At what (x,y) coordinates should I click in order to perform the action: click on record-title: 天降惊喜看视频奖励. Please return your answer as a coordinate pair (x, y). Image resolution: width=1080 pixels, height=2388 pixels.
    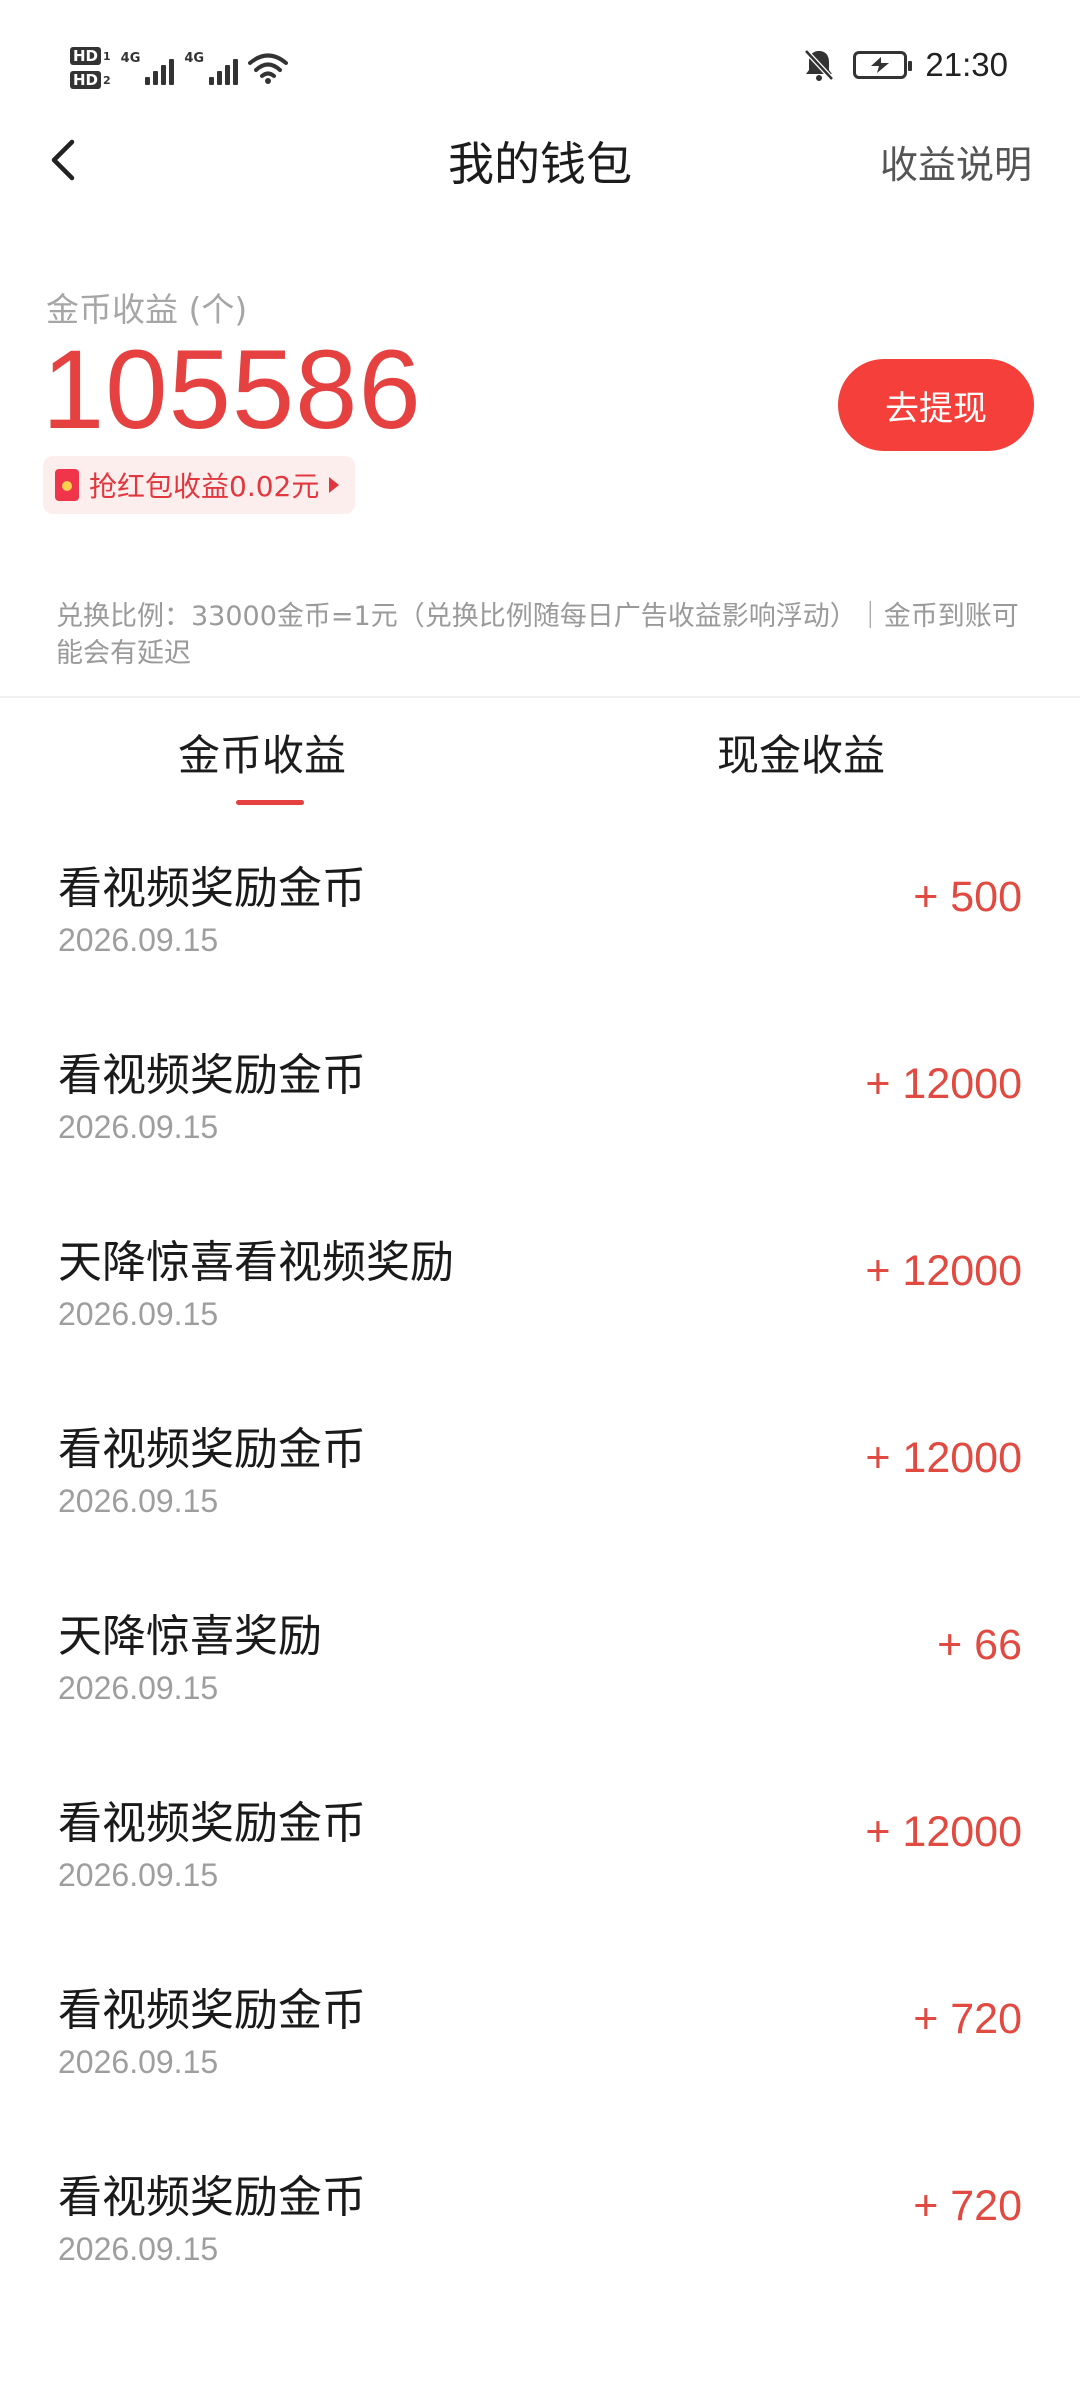
    Looking at the image, I should click on (256, 1262).